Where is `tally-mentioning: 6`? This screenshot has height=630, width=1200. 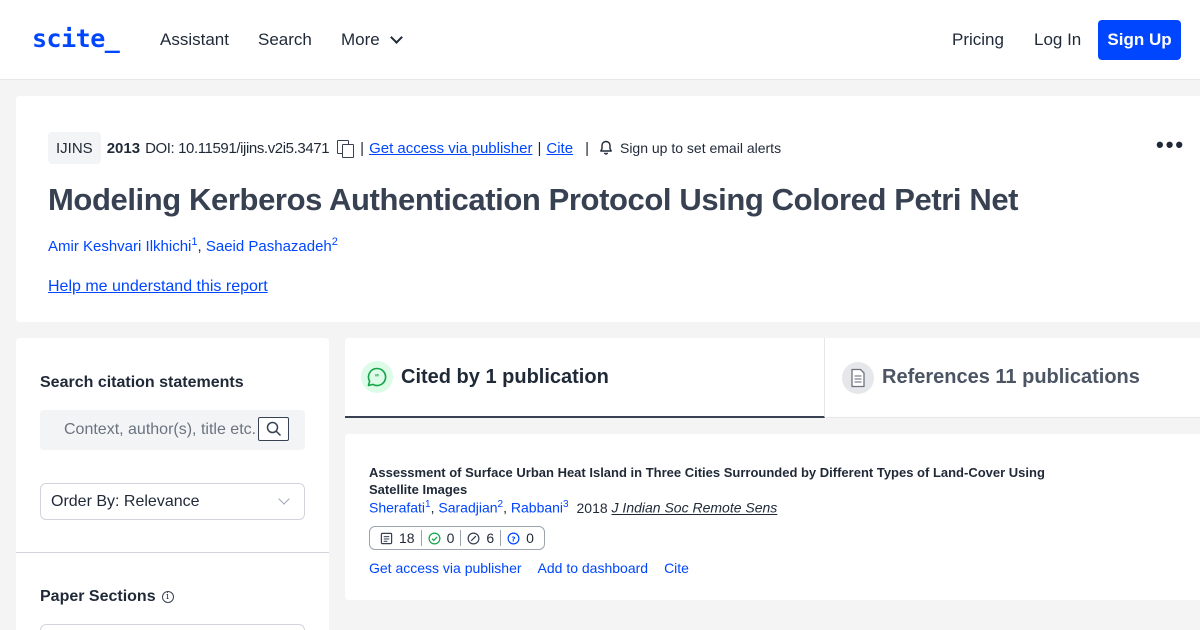 tally-mentioning: 6 is located at coordinates (480, 538).